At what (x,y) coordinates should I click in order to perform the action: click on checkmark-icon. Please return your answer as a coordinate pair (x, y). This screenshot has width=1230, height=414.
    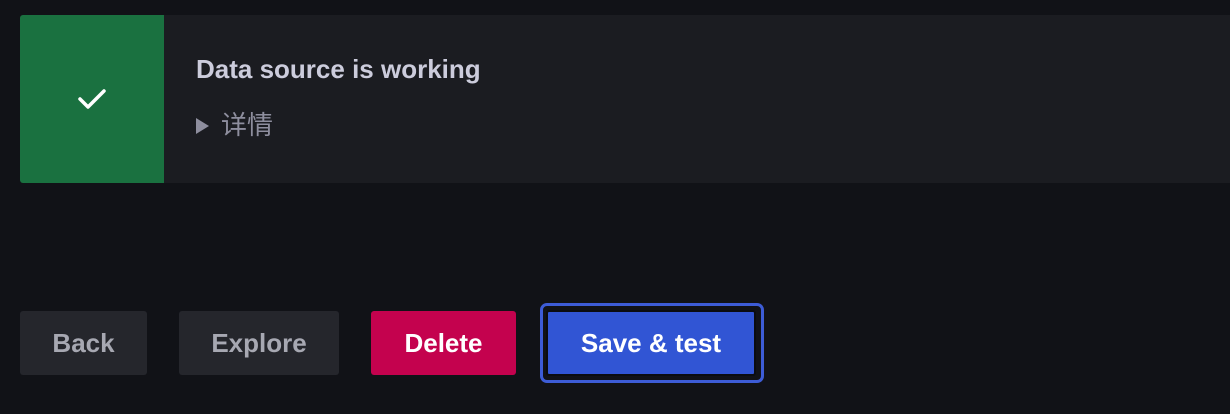
    Looking at the image, I should click on (92, 99).